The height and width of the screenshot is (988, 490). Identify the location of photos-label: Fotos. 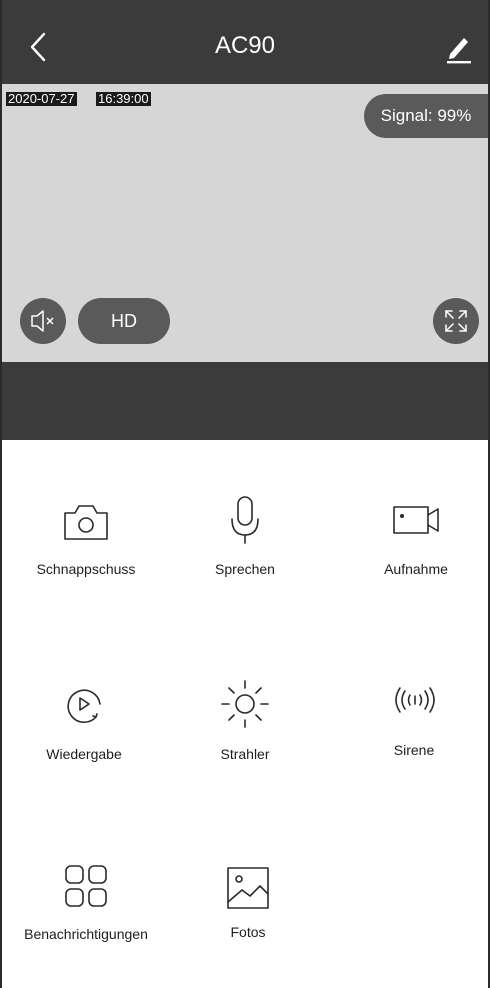
(248, 932).